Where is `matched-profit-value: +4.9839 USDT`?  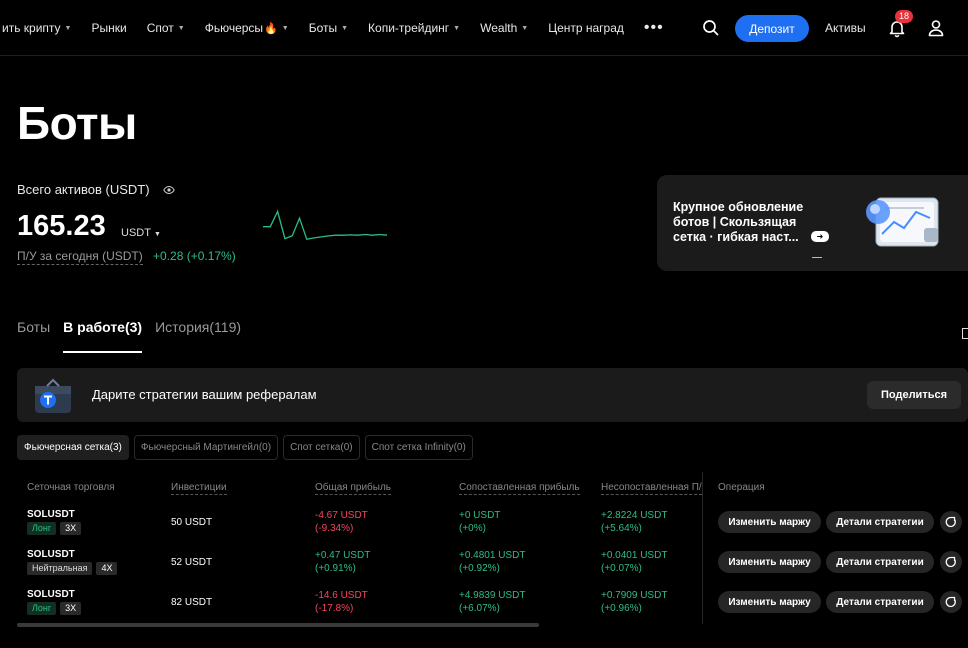 matched-profit-value: +4.9839 USDT is located at coordinates (492, 595).